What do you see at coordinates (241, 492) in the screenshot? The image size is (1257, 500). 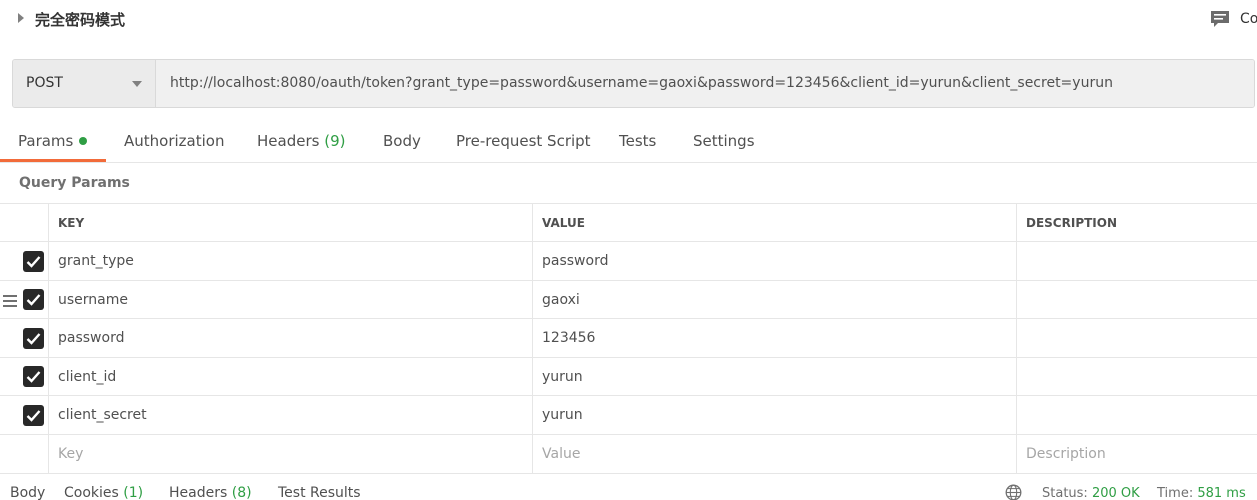 I see `tab-count: (8)` at bounding box center [241, 492].